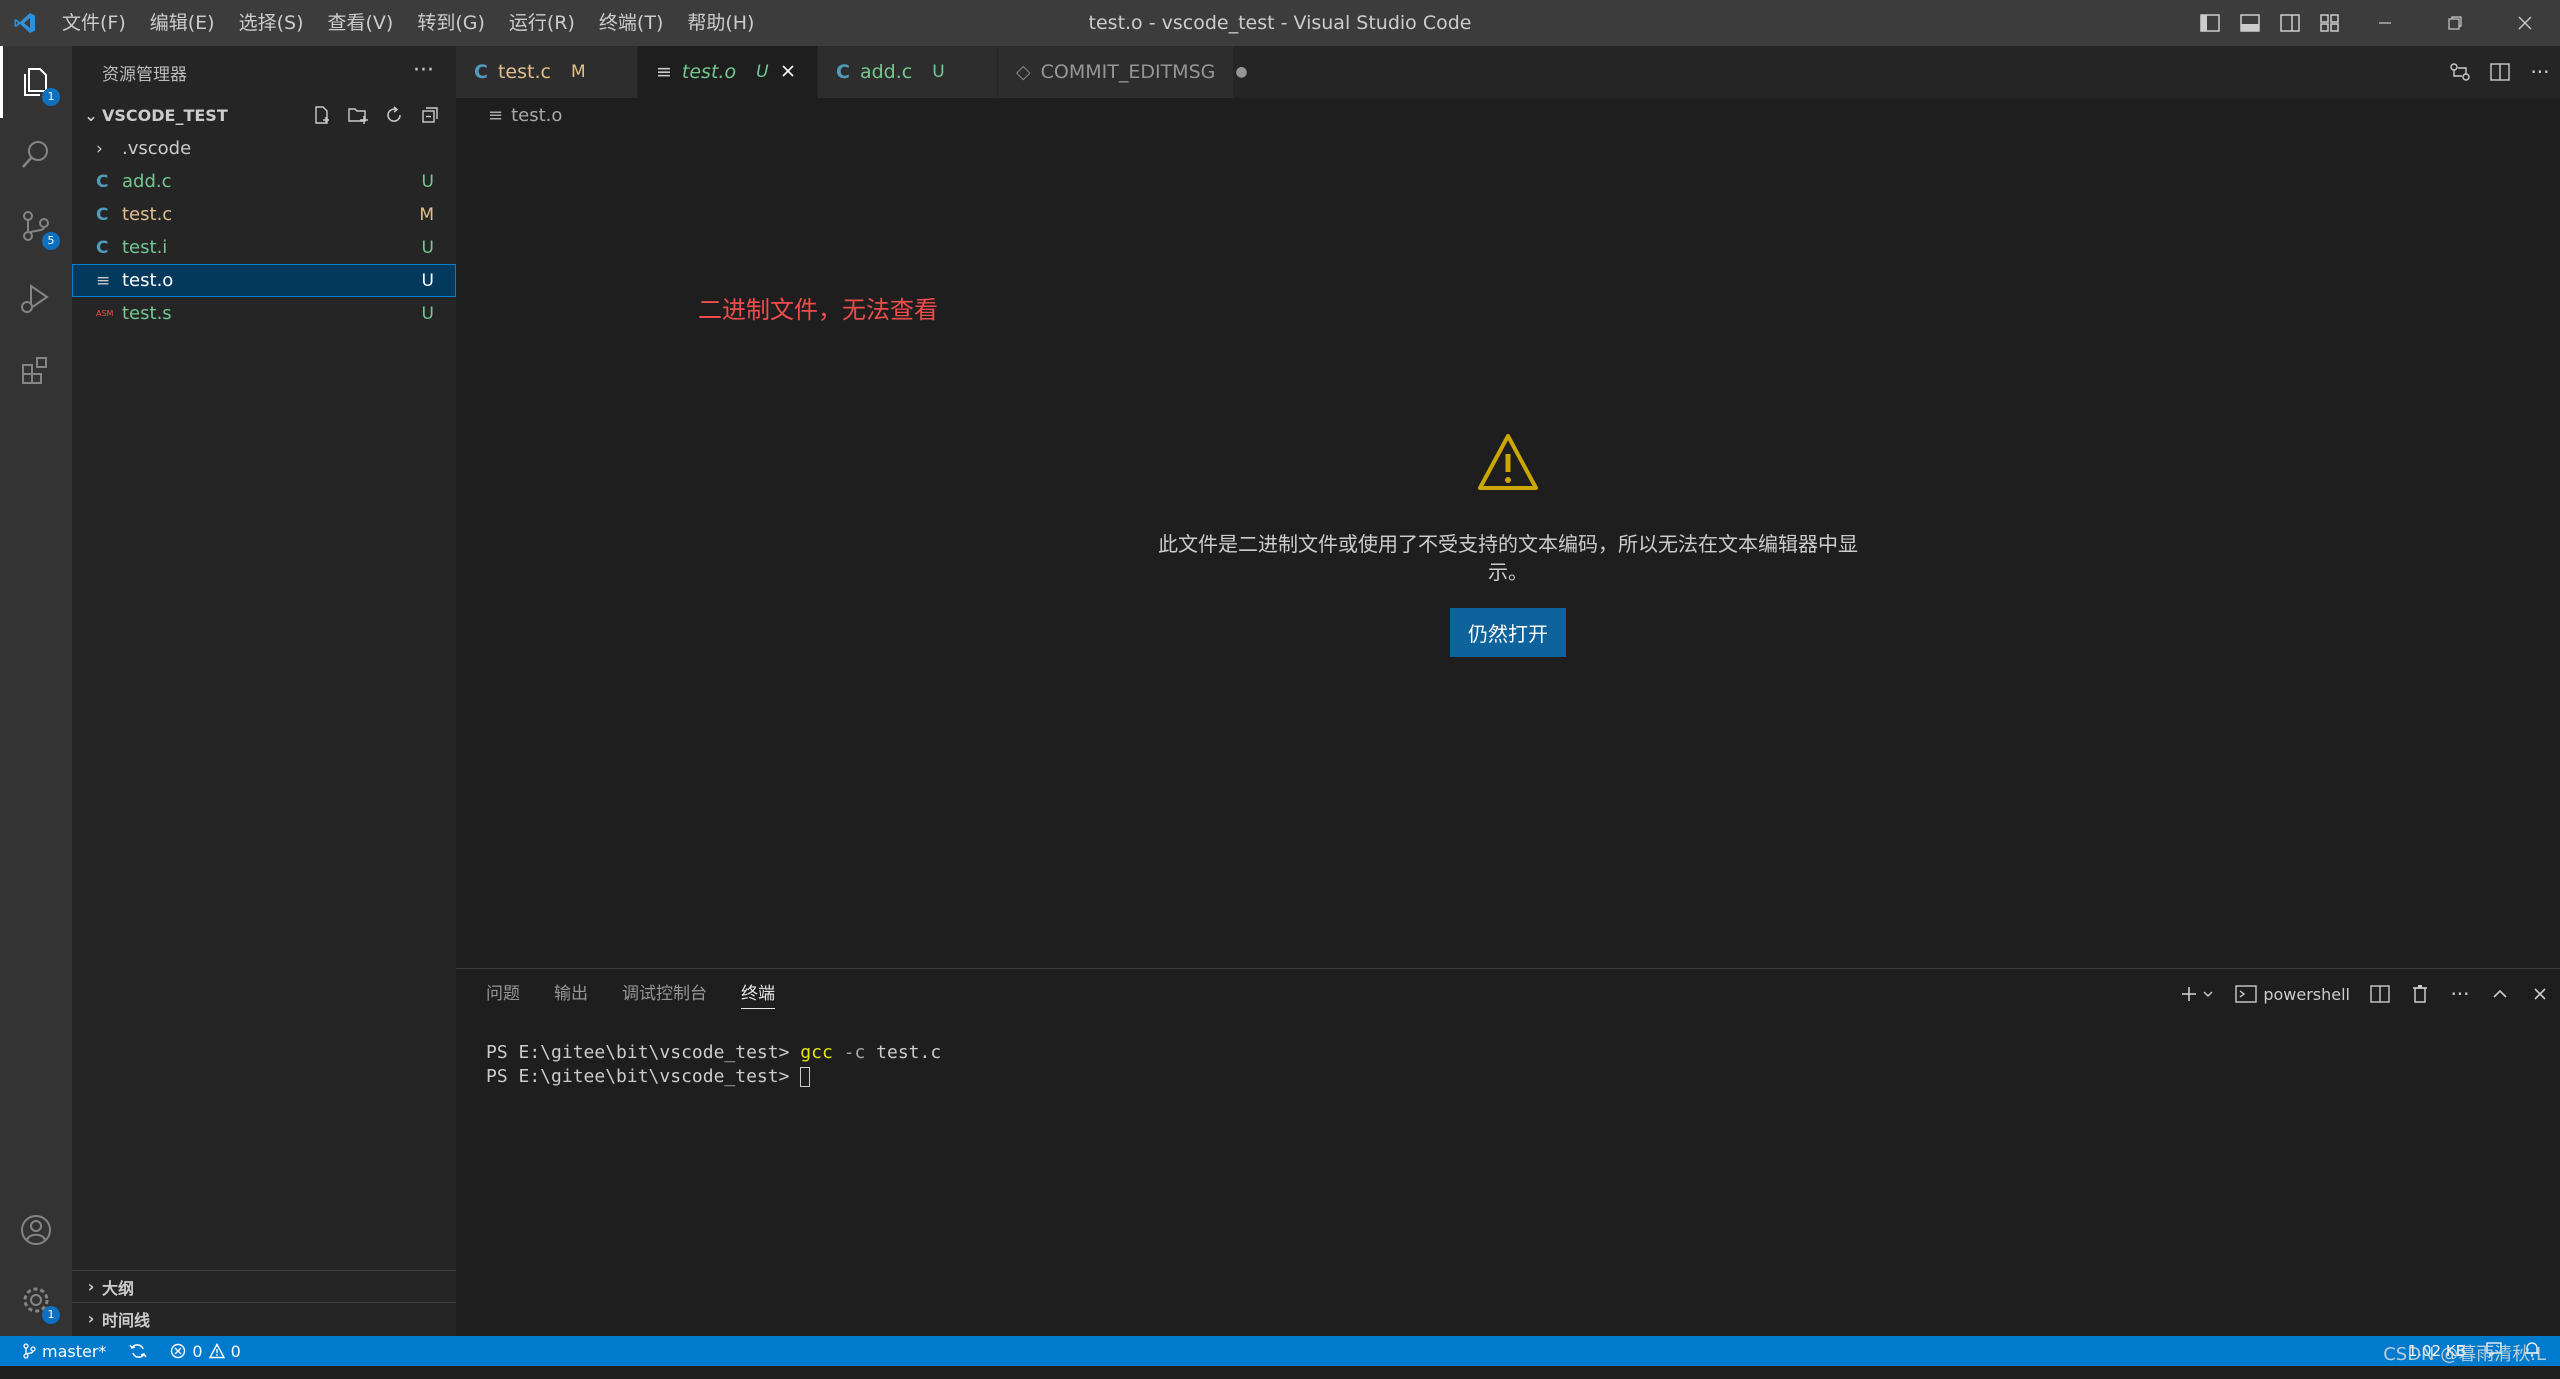  What do you see at coordinates (94, 23) in the screenshot?
I see `menu-file: 文件(F)` at bounding box center [94, 23].